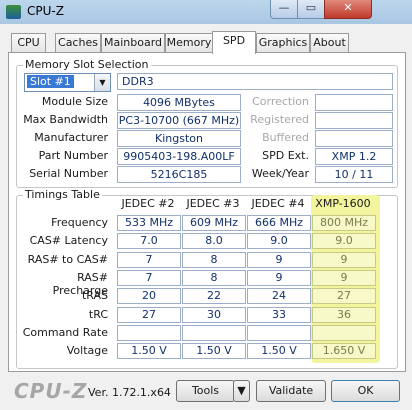  I want to click on chevron-down-icon: ▼, so click(102, 82).